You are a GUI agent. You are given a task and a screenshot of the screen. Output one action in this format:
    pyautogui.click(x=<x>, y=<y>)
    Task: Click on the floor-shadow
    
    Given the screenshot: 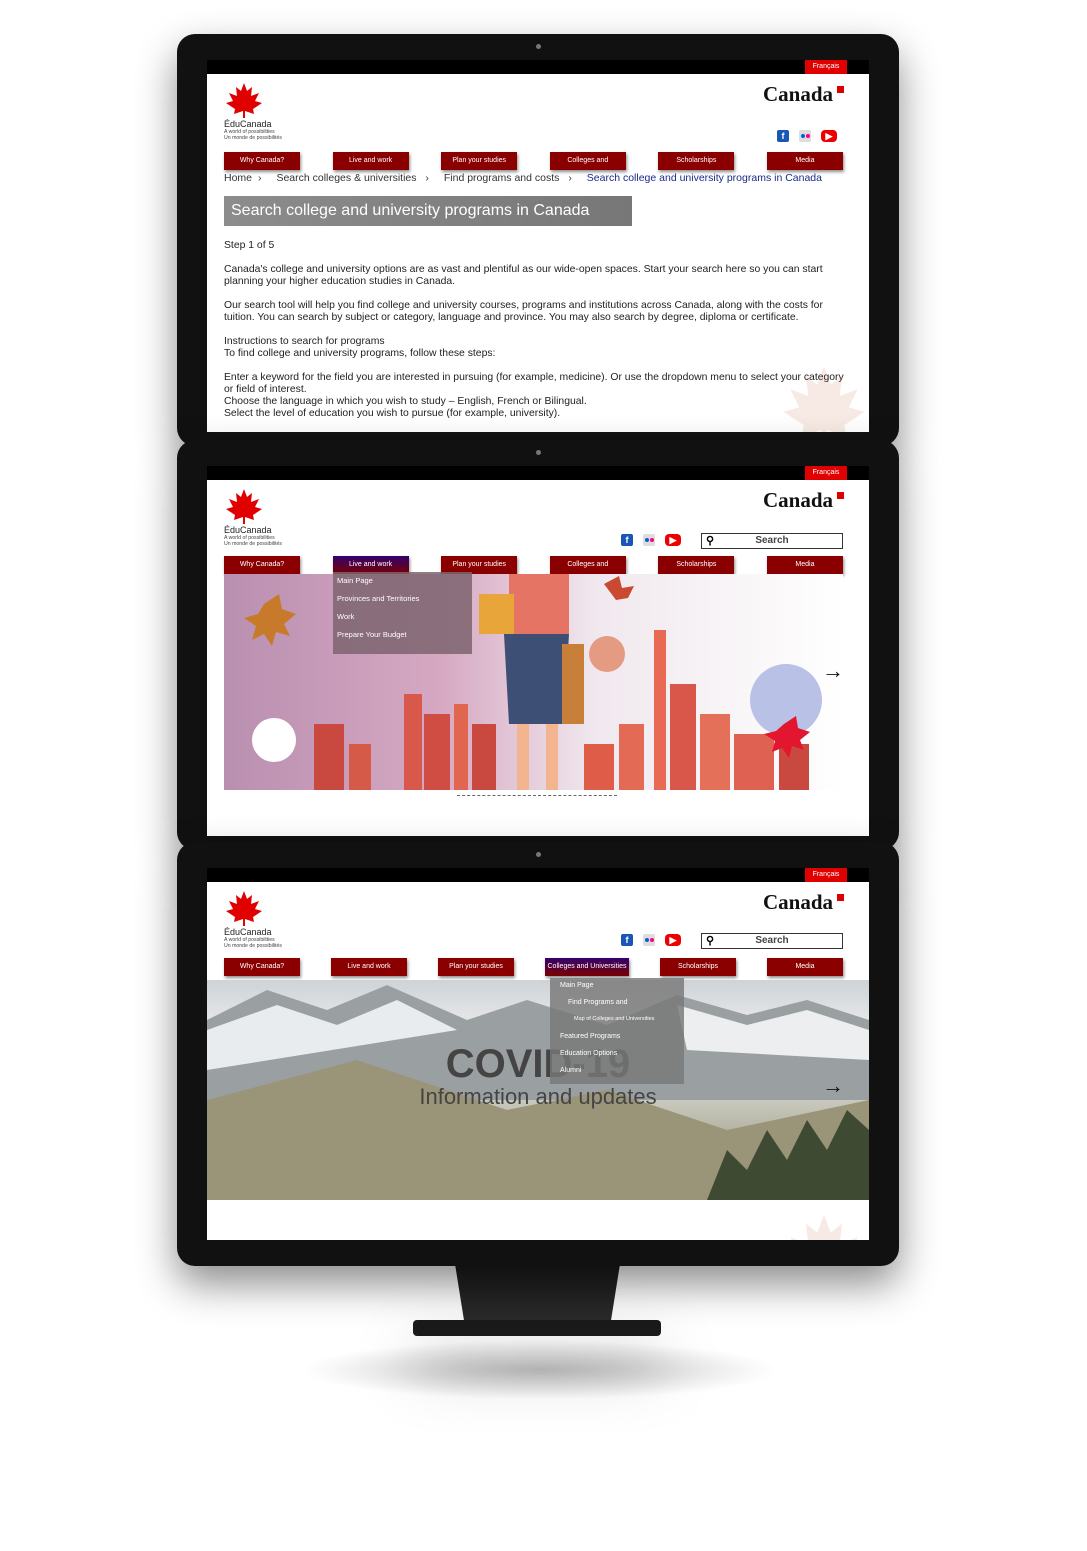 What is the action you would take?
    pyautogui.click(x=540, y=1370)
    